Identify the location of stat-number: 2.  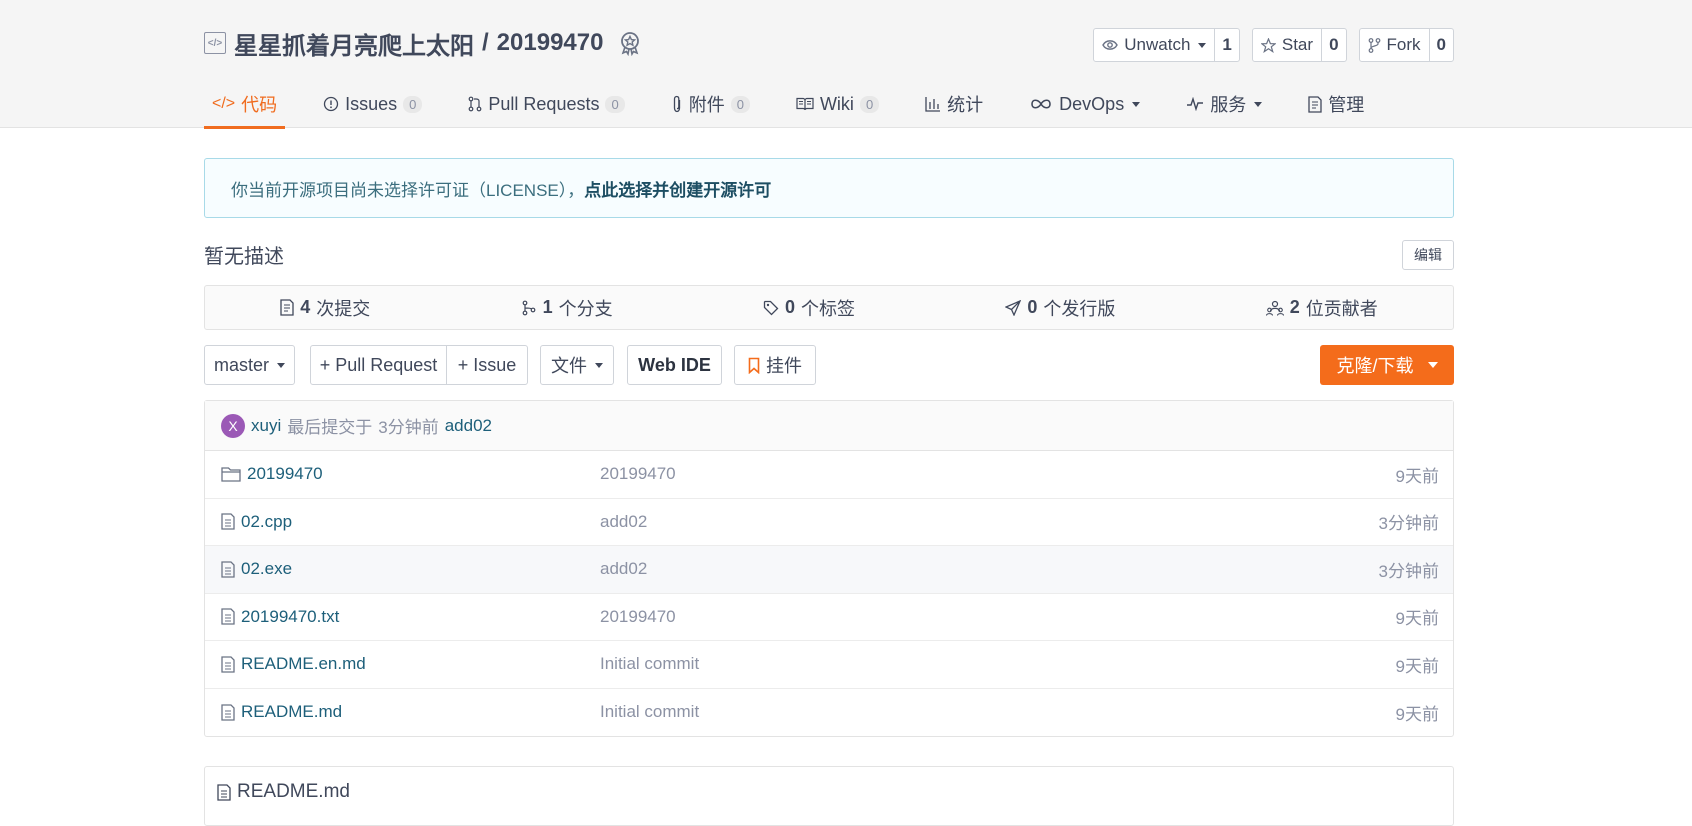
(1294, 307).